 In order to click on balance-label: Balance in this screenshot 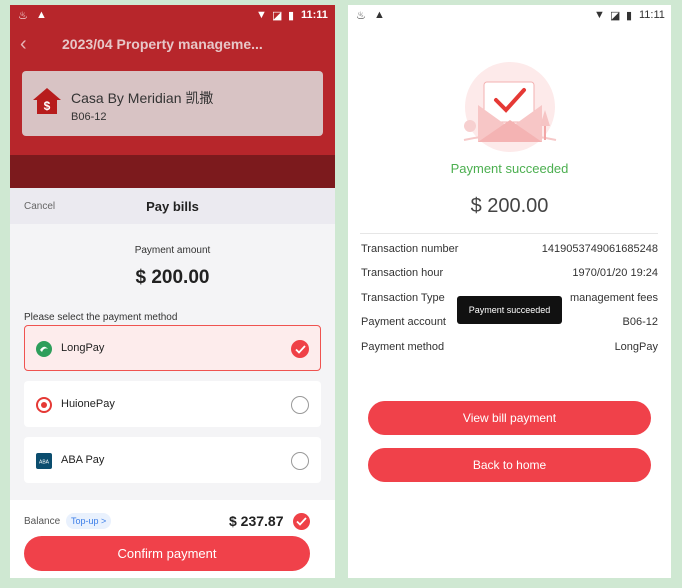, I will do `click(42, 521)`.